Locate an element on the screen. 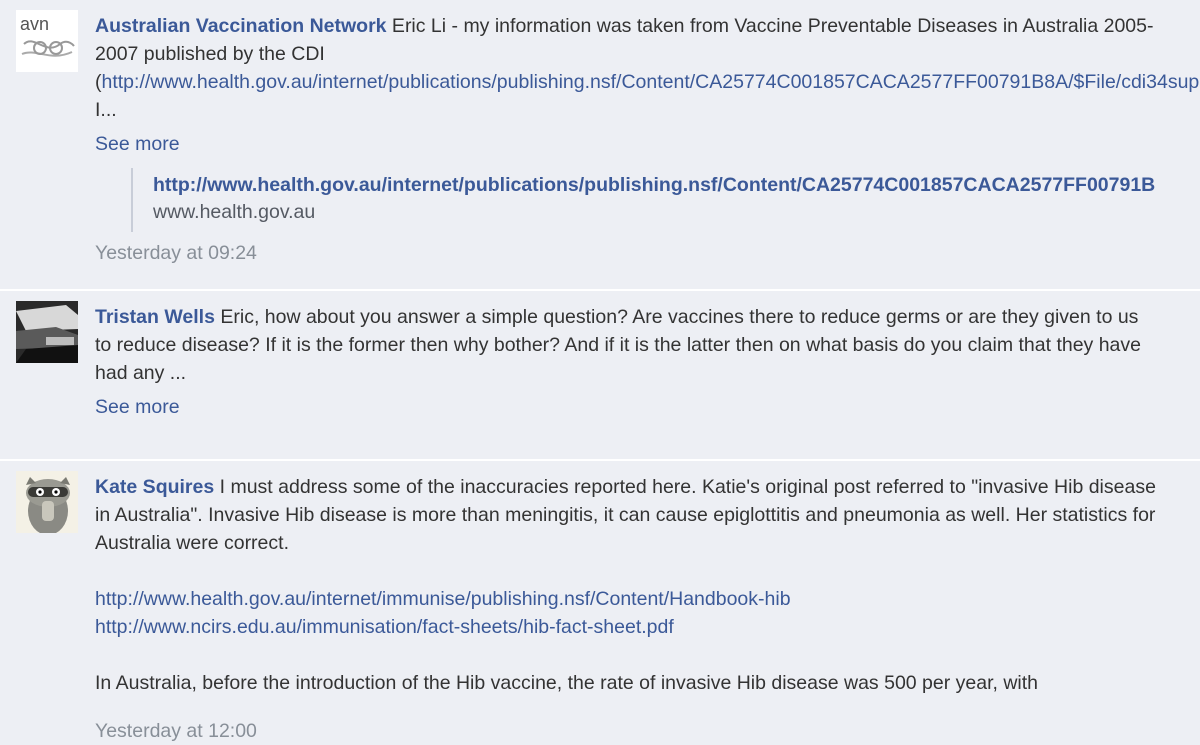  avatar: avn is located at coordinates (47, 41).